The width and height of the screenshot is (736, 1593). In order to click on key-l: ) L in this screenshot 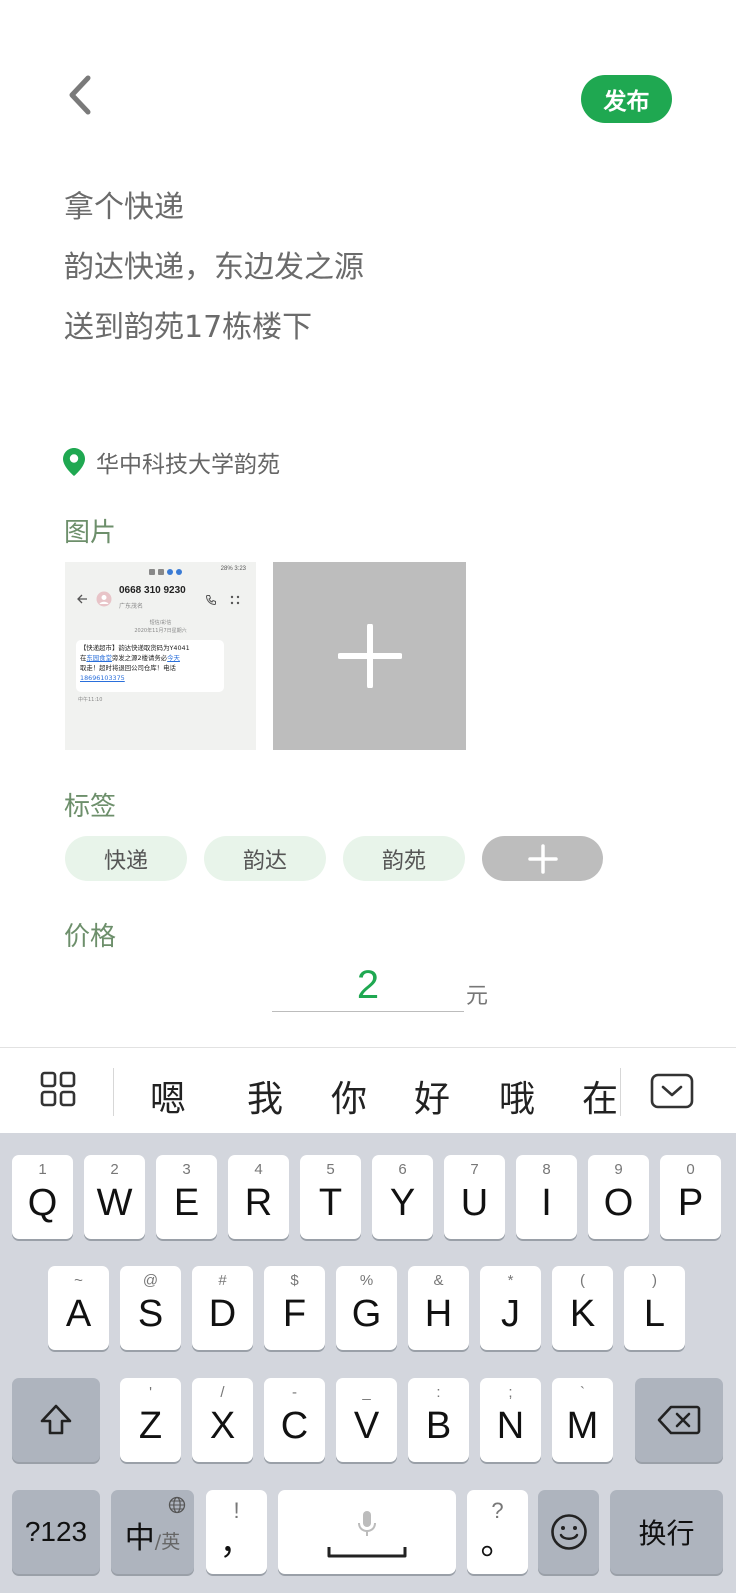, I will do `click(654, 1308)`.